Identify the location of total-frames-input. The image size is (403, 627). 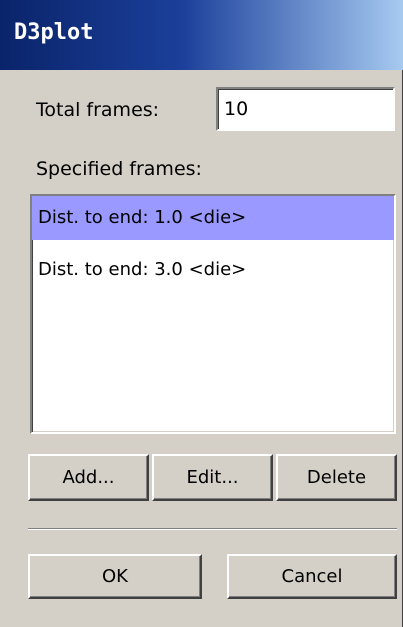
(305, 109).